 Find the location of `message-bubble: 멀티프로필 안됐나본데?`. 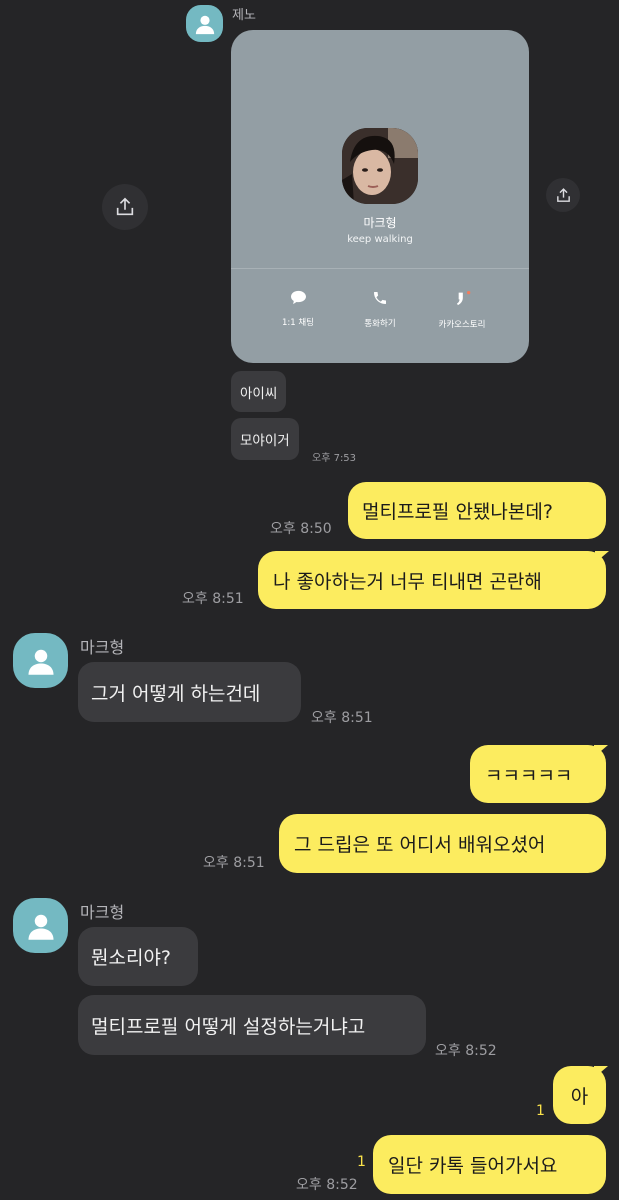

message-bubble: 멀티프로필 안됐나본데? is located at coordinates (477, 510).